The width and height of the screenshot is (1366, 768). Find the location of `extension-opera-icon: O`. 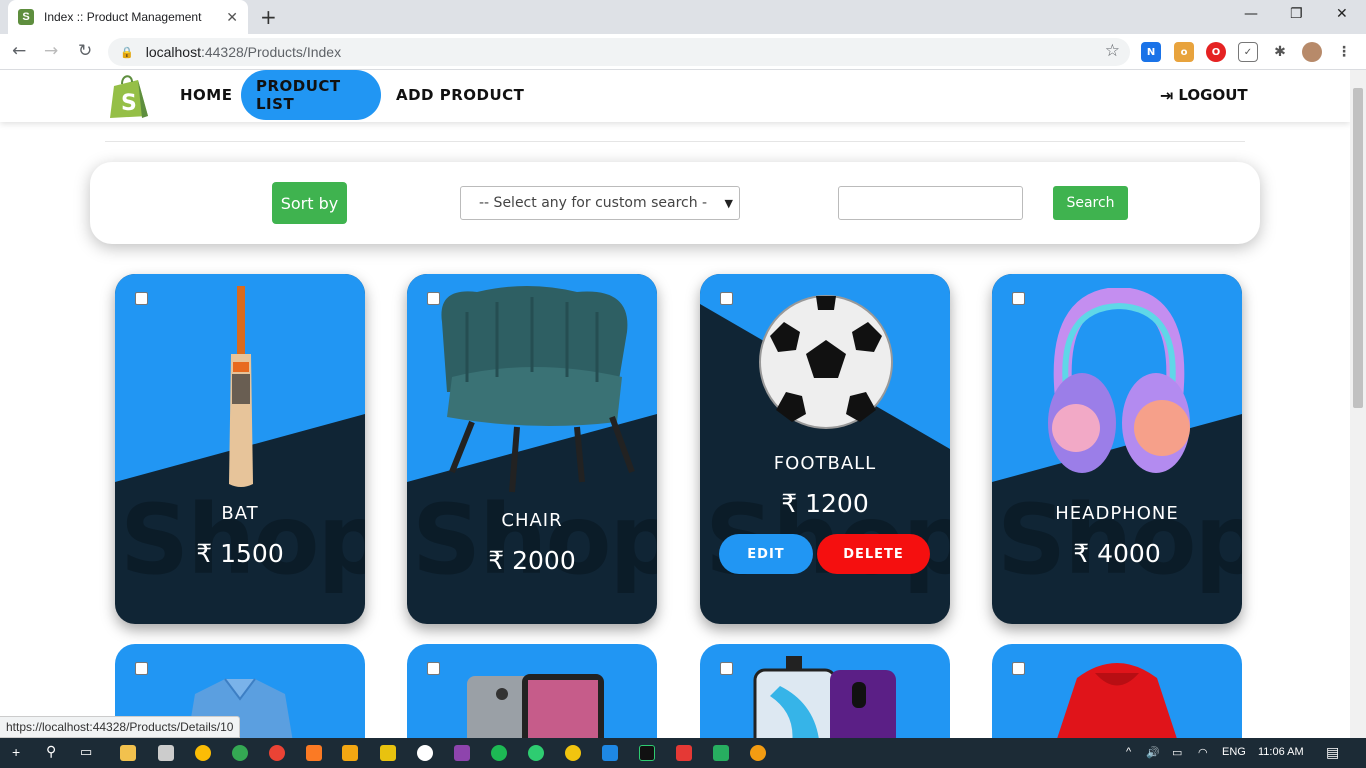

extension-opera-icon: O is located at coordinates (1216, 52).